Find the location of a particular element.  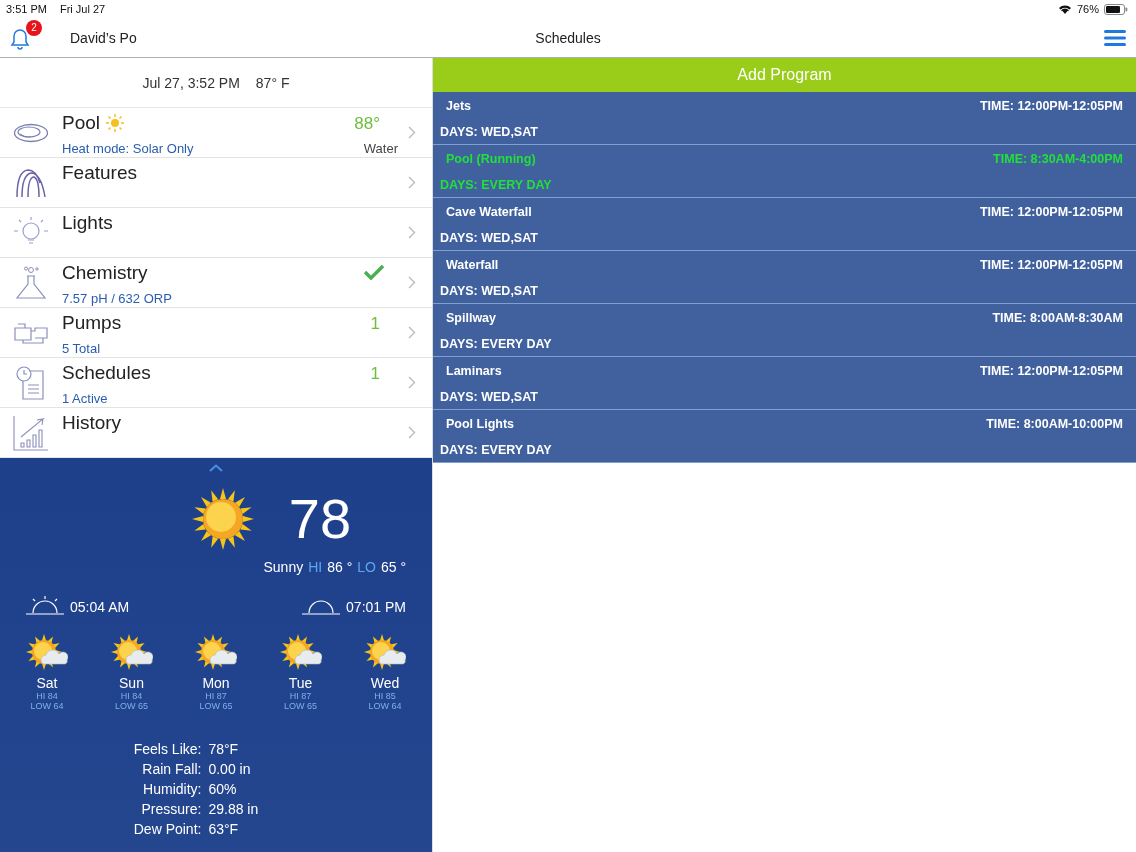

page-title: Schedules is located at coordinates (568, 37).